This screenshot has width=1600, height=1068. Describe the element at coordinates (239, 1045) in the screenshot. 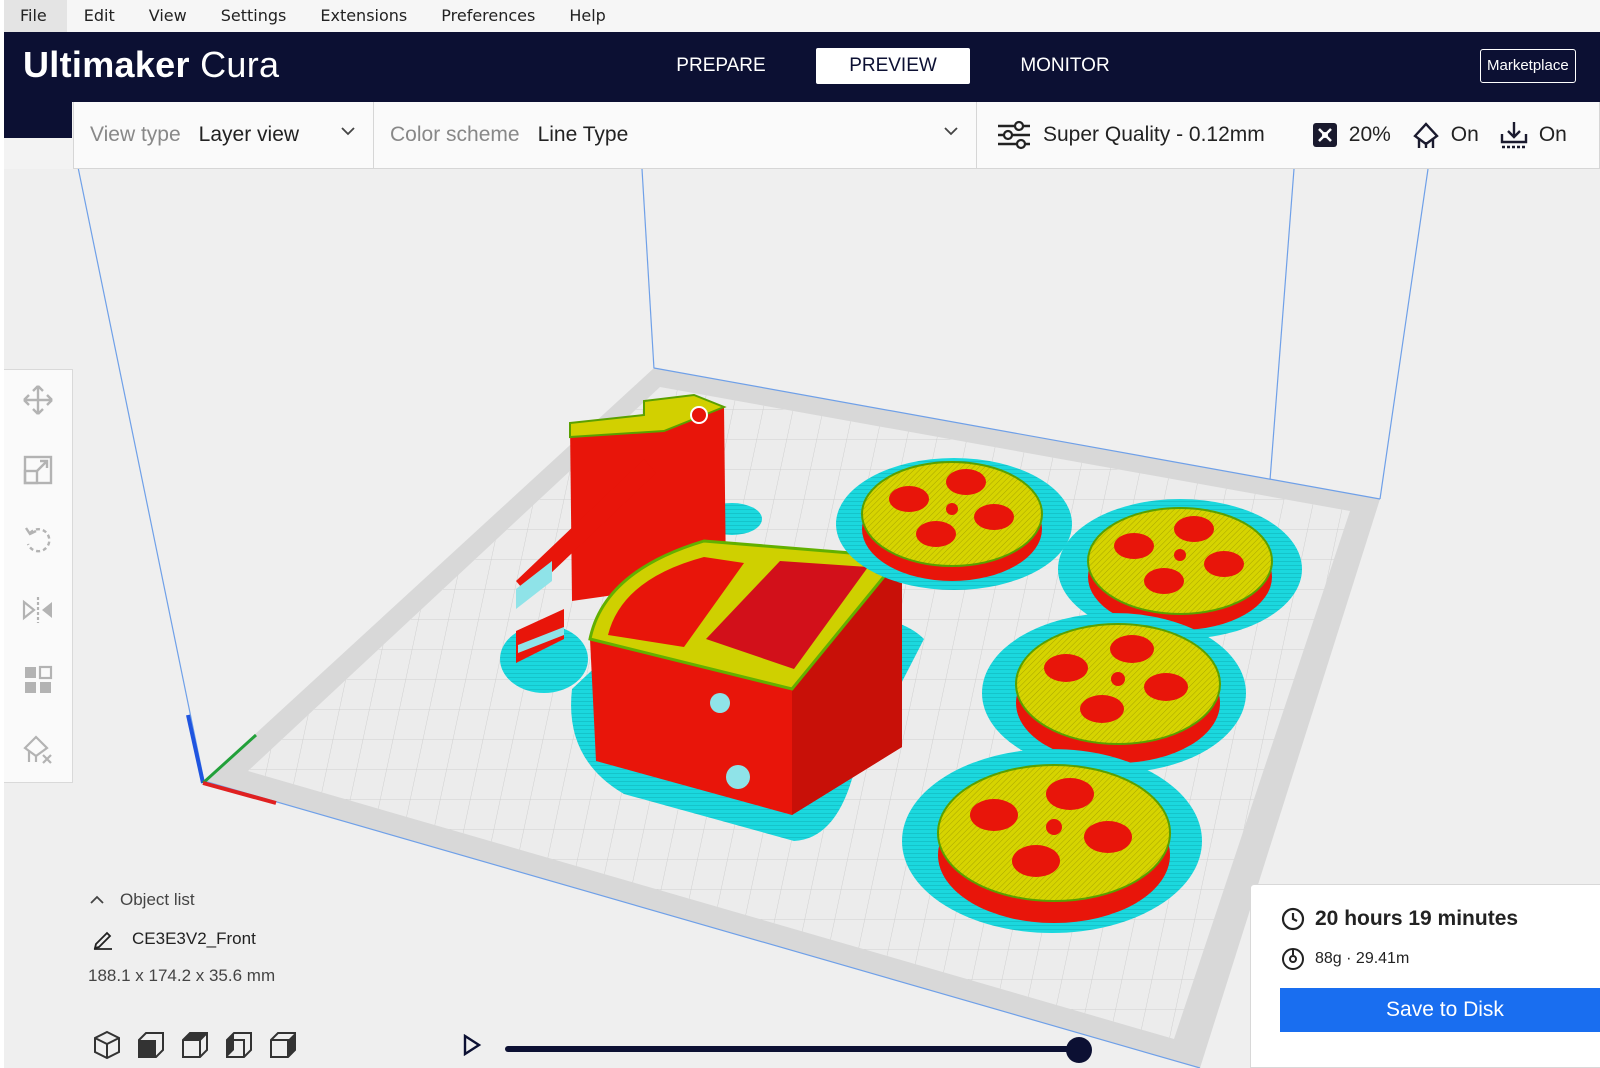

I see `left-view-icon` at that location.